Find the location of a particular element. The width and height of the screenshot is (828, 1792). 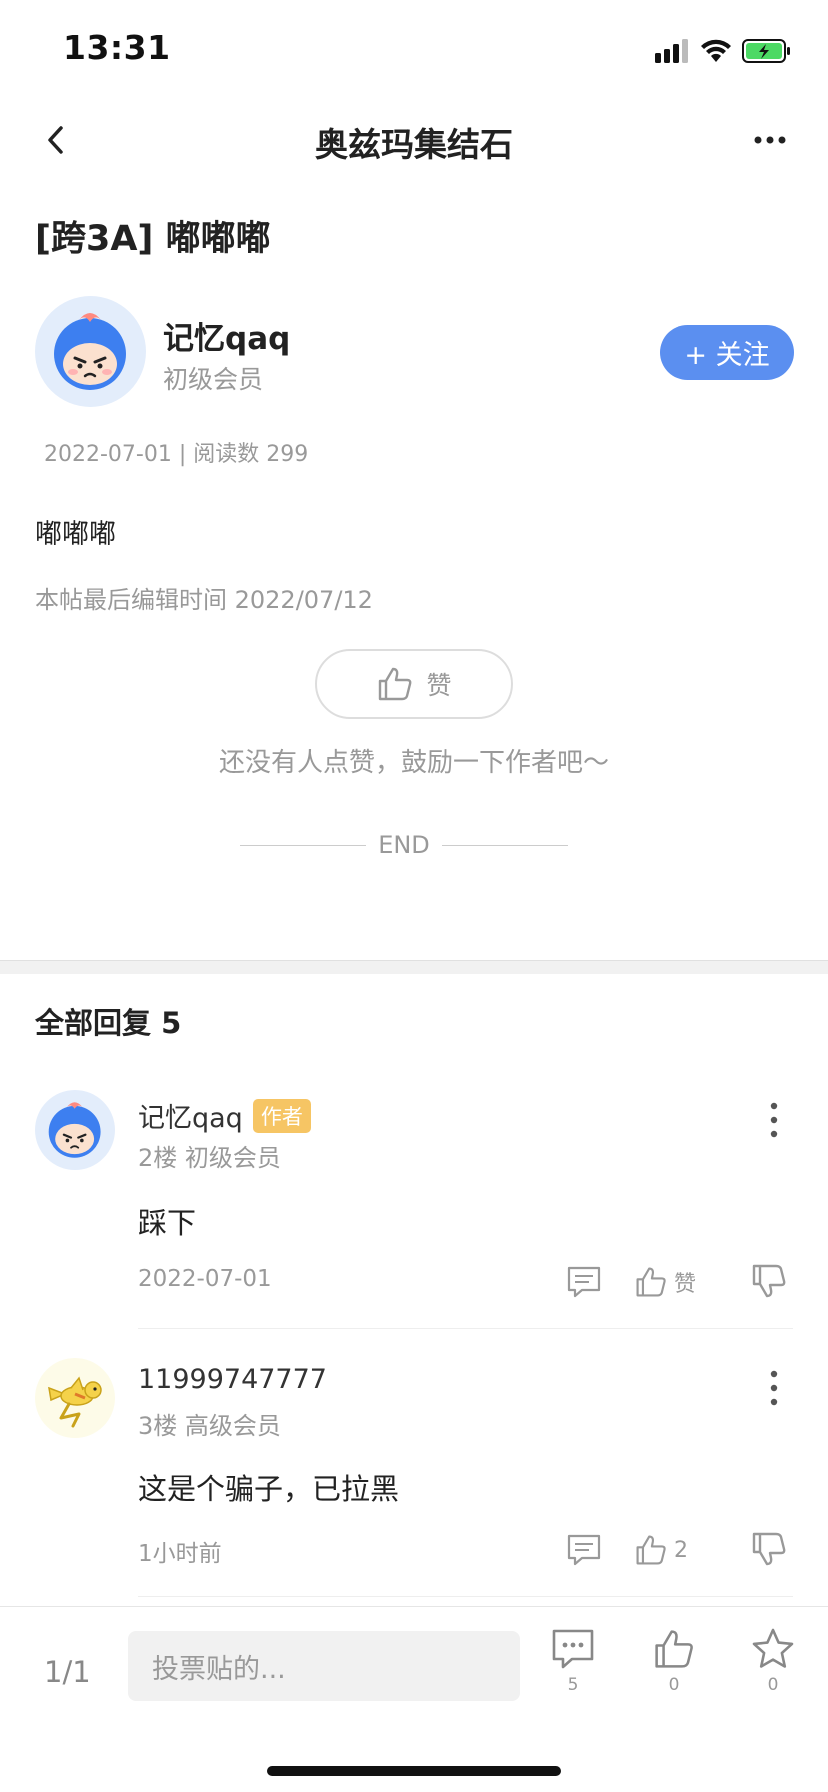

author-level: 初级会员 is located at coordinates (213, 379).